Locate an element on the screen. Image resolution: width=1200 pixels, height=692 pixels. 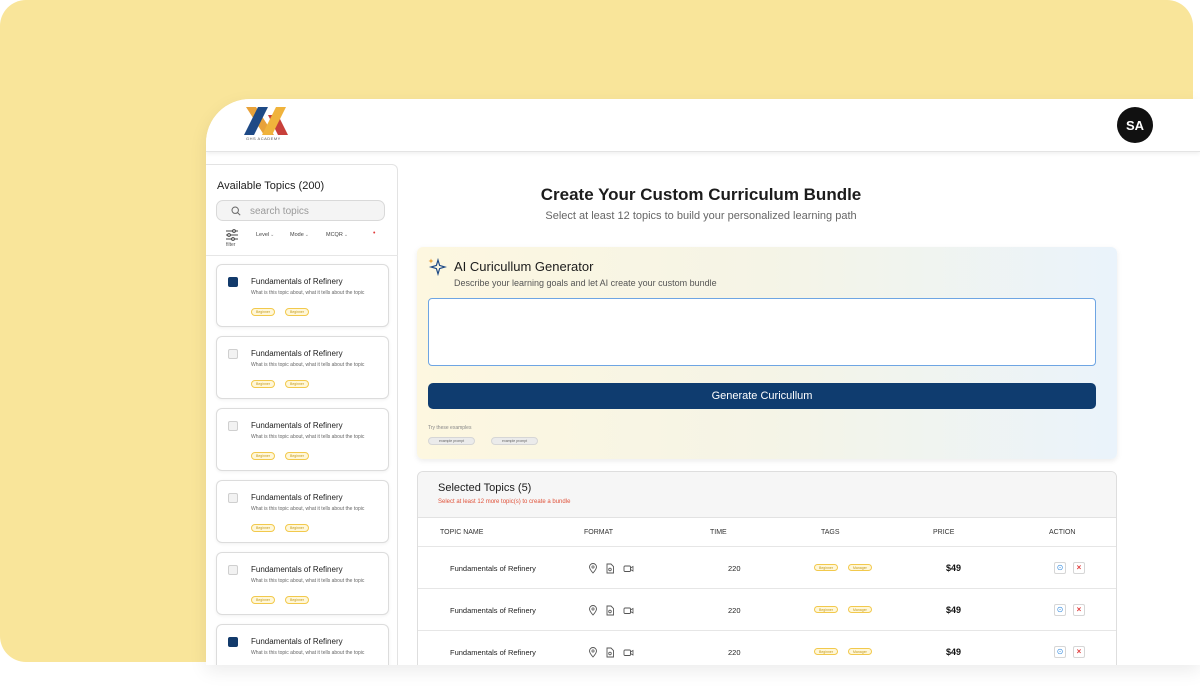
filter-icon is located at coordinates (232, 235).